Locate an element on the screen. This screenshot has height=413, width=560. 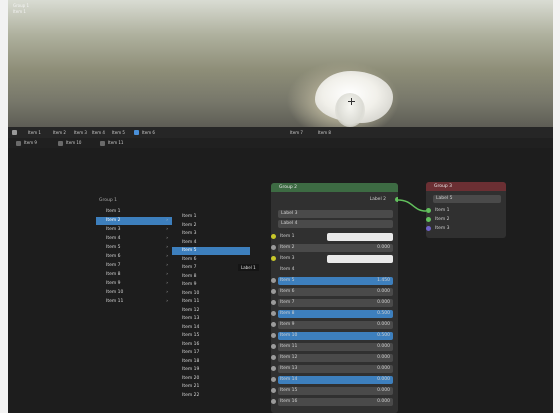
bsdf-input-row: Item 12 0.000 is located at coordinates (334, 358).